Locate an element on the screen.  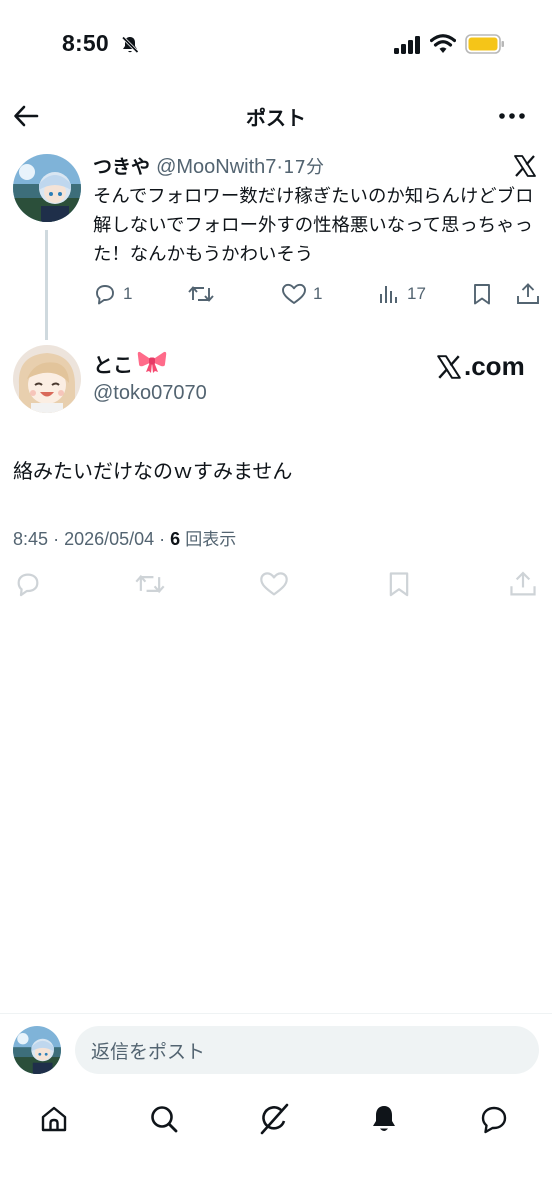
more-button is located at coordinates (514, 116).